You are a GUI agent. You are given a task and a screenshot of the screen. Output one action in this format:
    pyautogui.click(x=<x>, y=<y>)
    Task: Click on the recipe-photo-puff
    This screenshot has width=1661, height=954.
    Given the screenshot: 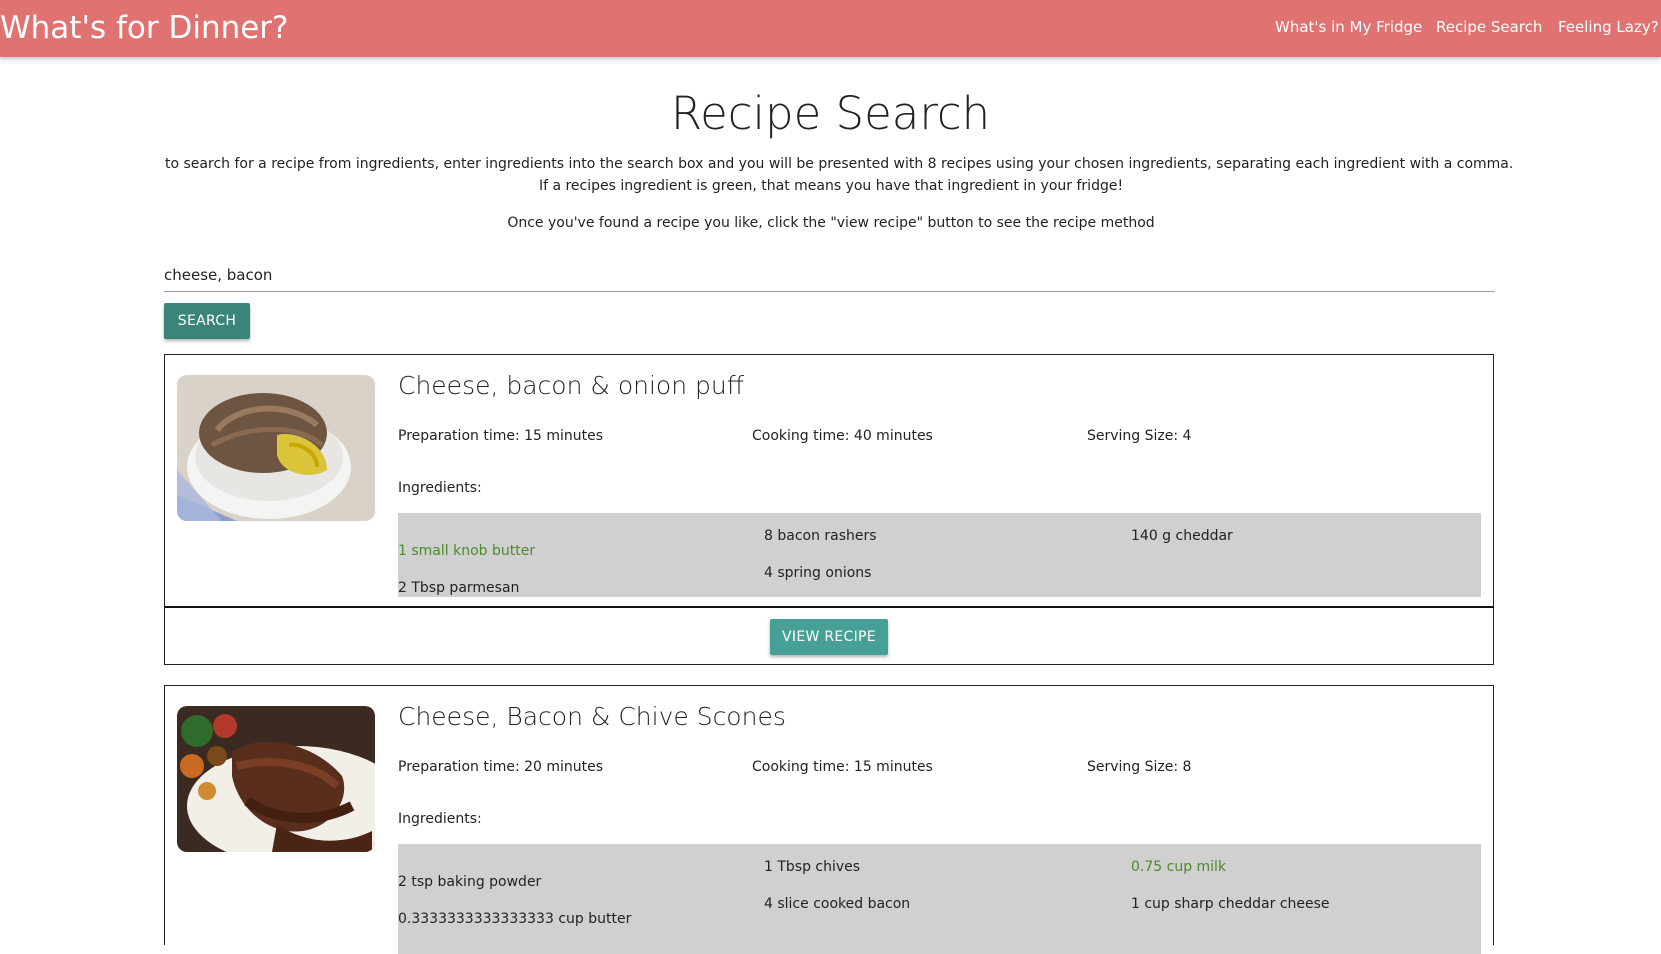 What is the action you would take?
    pyautogui.click(x=276, y=448)
    